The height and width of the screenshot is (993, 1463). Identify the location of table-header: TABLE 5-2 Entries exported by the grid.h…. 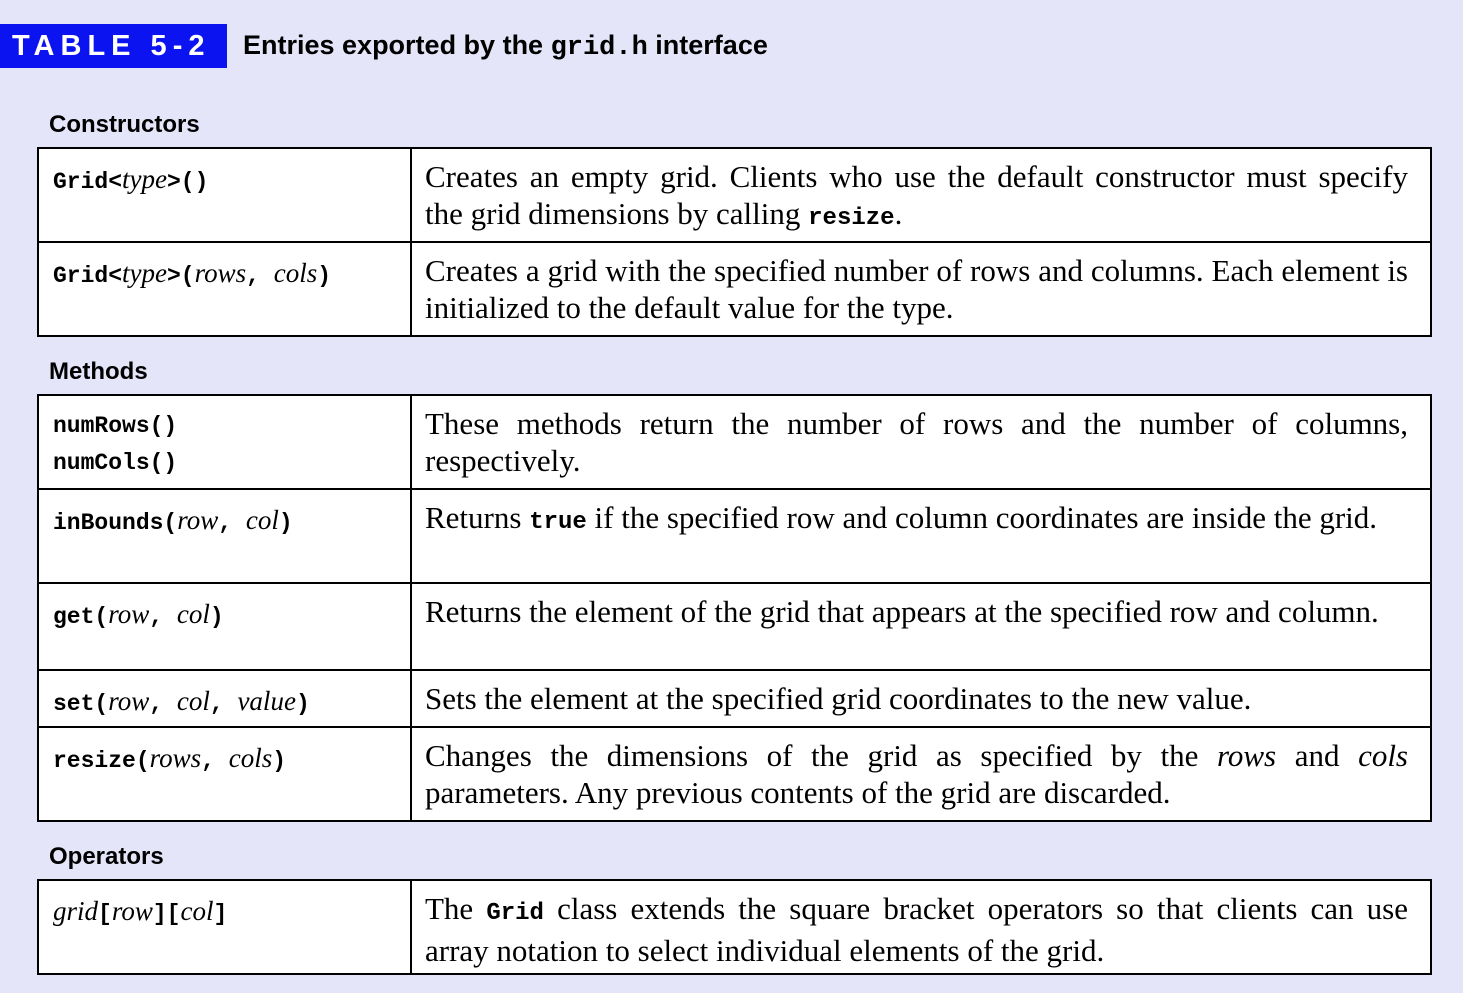
(384, 46).